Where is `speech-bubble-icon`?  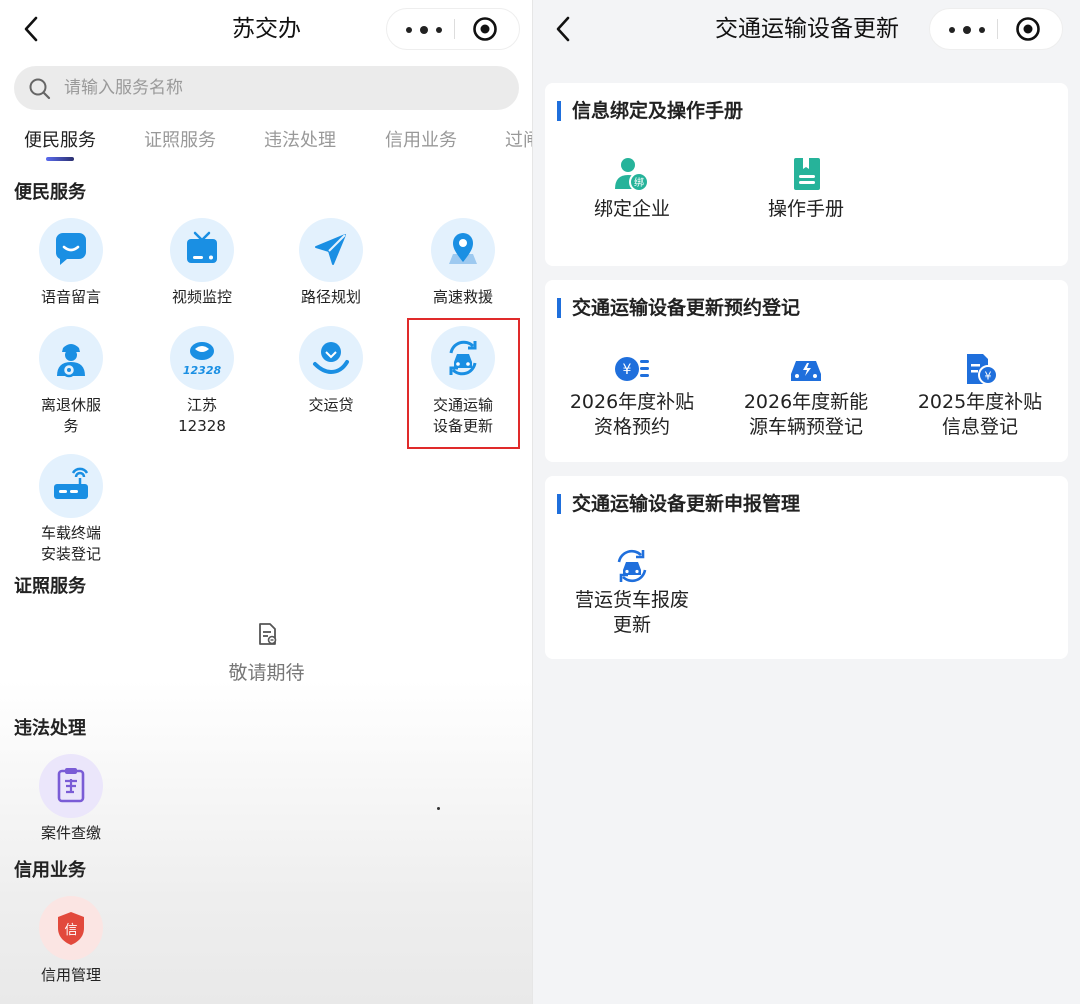
speech-bubble-icon is located at coordinates (71, 250).